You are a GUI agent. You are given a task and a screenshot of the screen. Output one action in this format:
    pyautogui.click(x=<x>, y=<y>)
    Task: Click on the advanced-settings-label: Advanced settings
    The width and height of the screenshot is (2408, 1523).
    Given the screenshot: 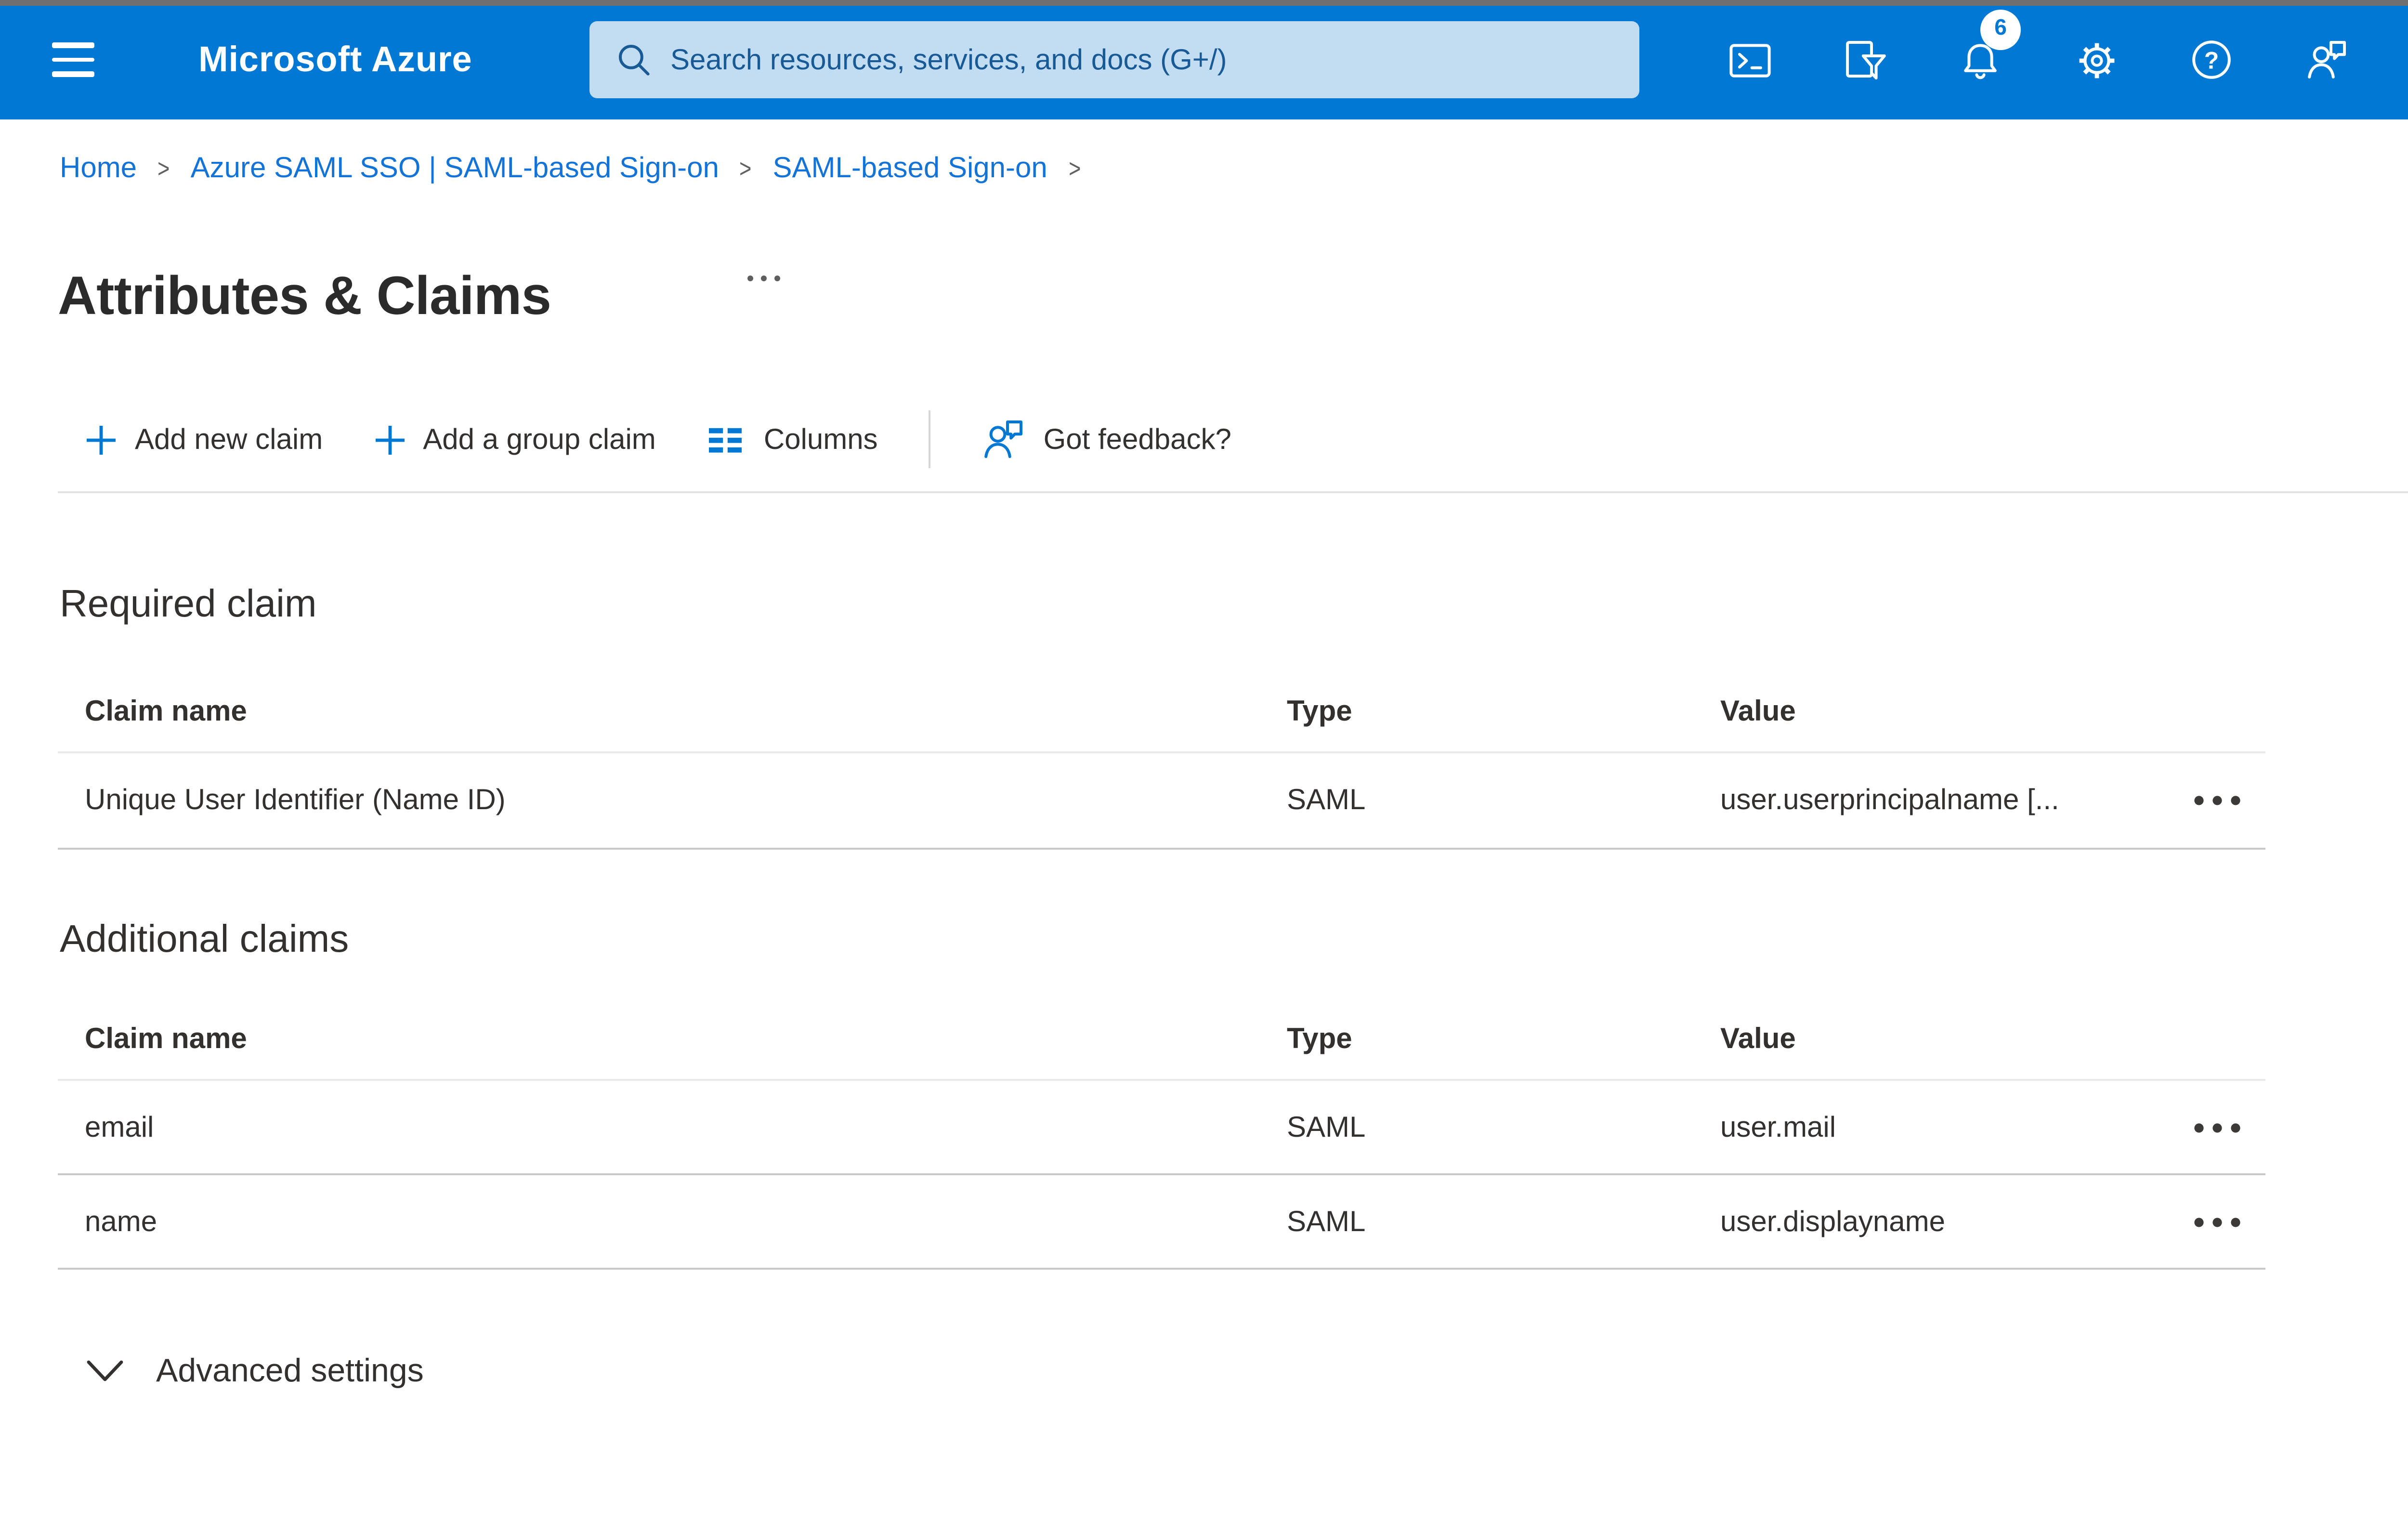 What is the action you would take?
    pyautogui.click(x=290, y=1370)
    